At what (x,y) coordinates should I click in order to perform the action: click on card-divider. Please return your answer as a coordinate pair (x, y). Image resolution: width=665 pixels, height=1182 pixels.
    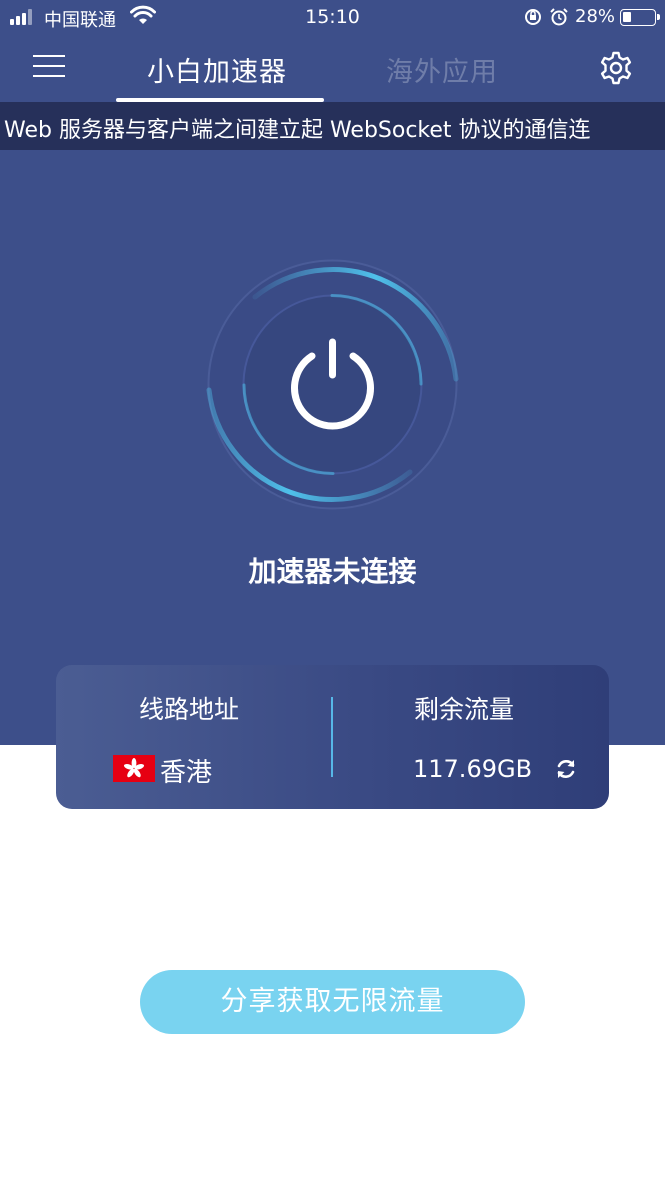
    Looking at the image, I should click on (332, 737).